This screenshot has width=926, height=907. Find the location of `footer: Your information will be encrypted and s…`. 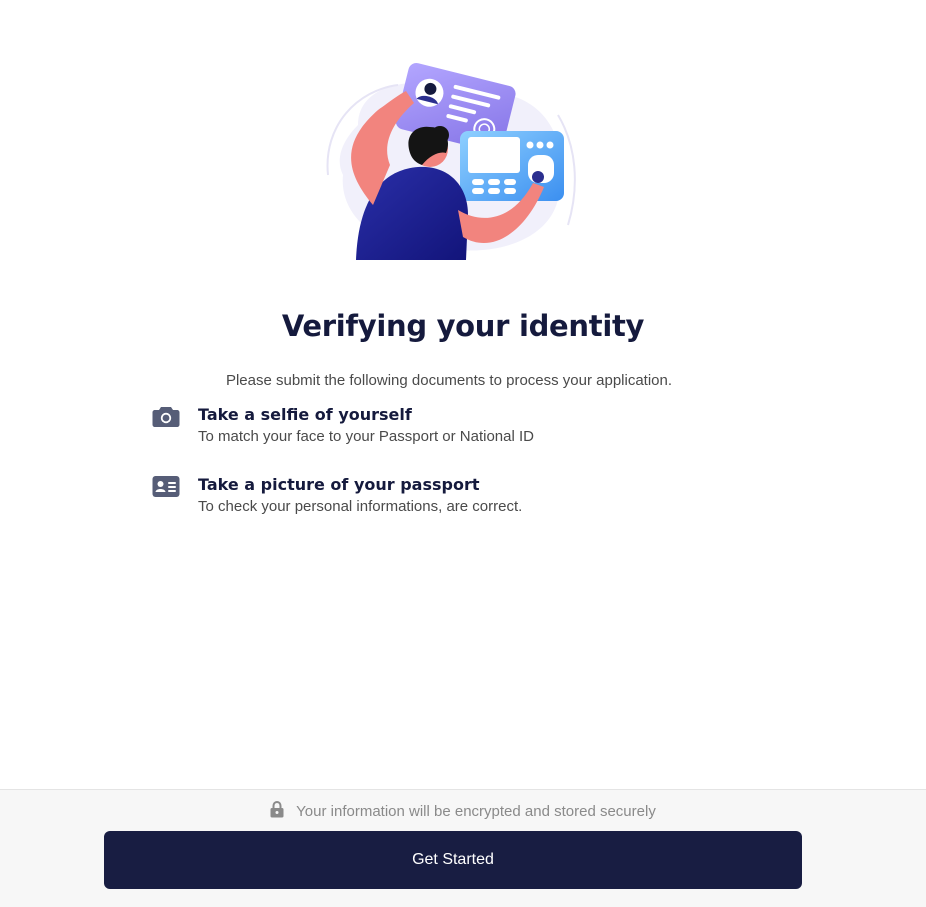

footer: Your information will be encrypted and s… is located at coordinates (463, 848).